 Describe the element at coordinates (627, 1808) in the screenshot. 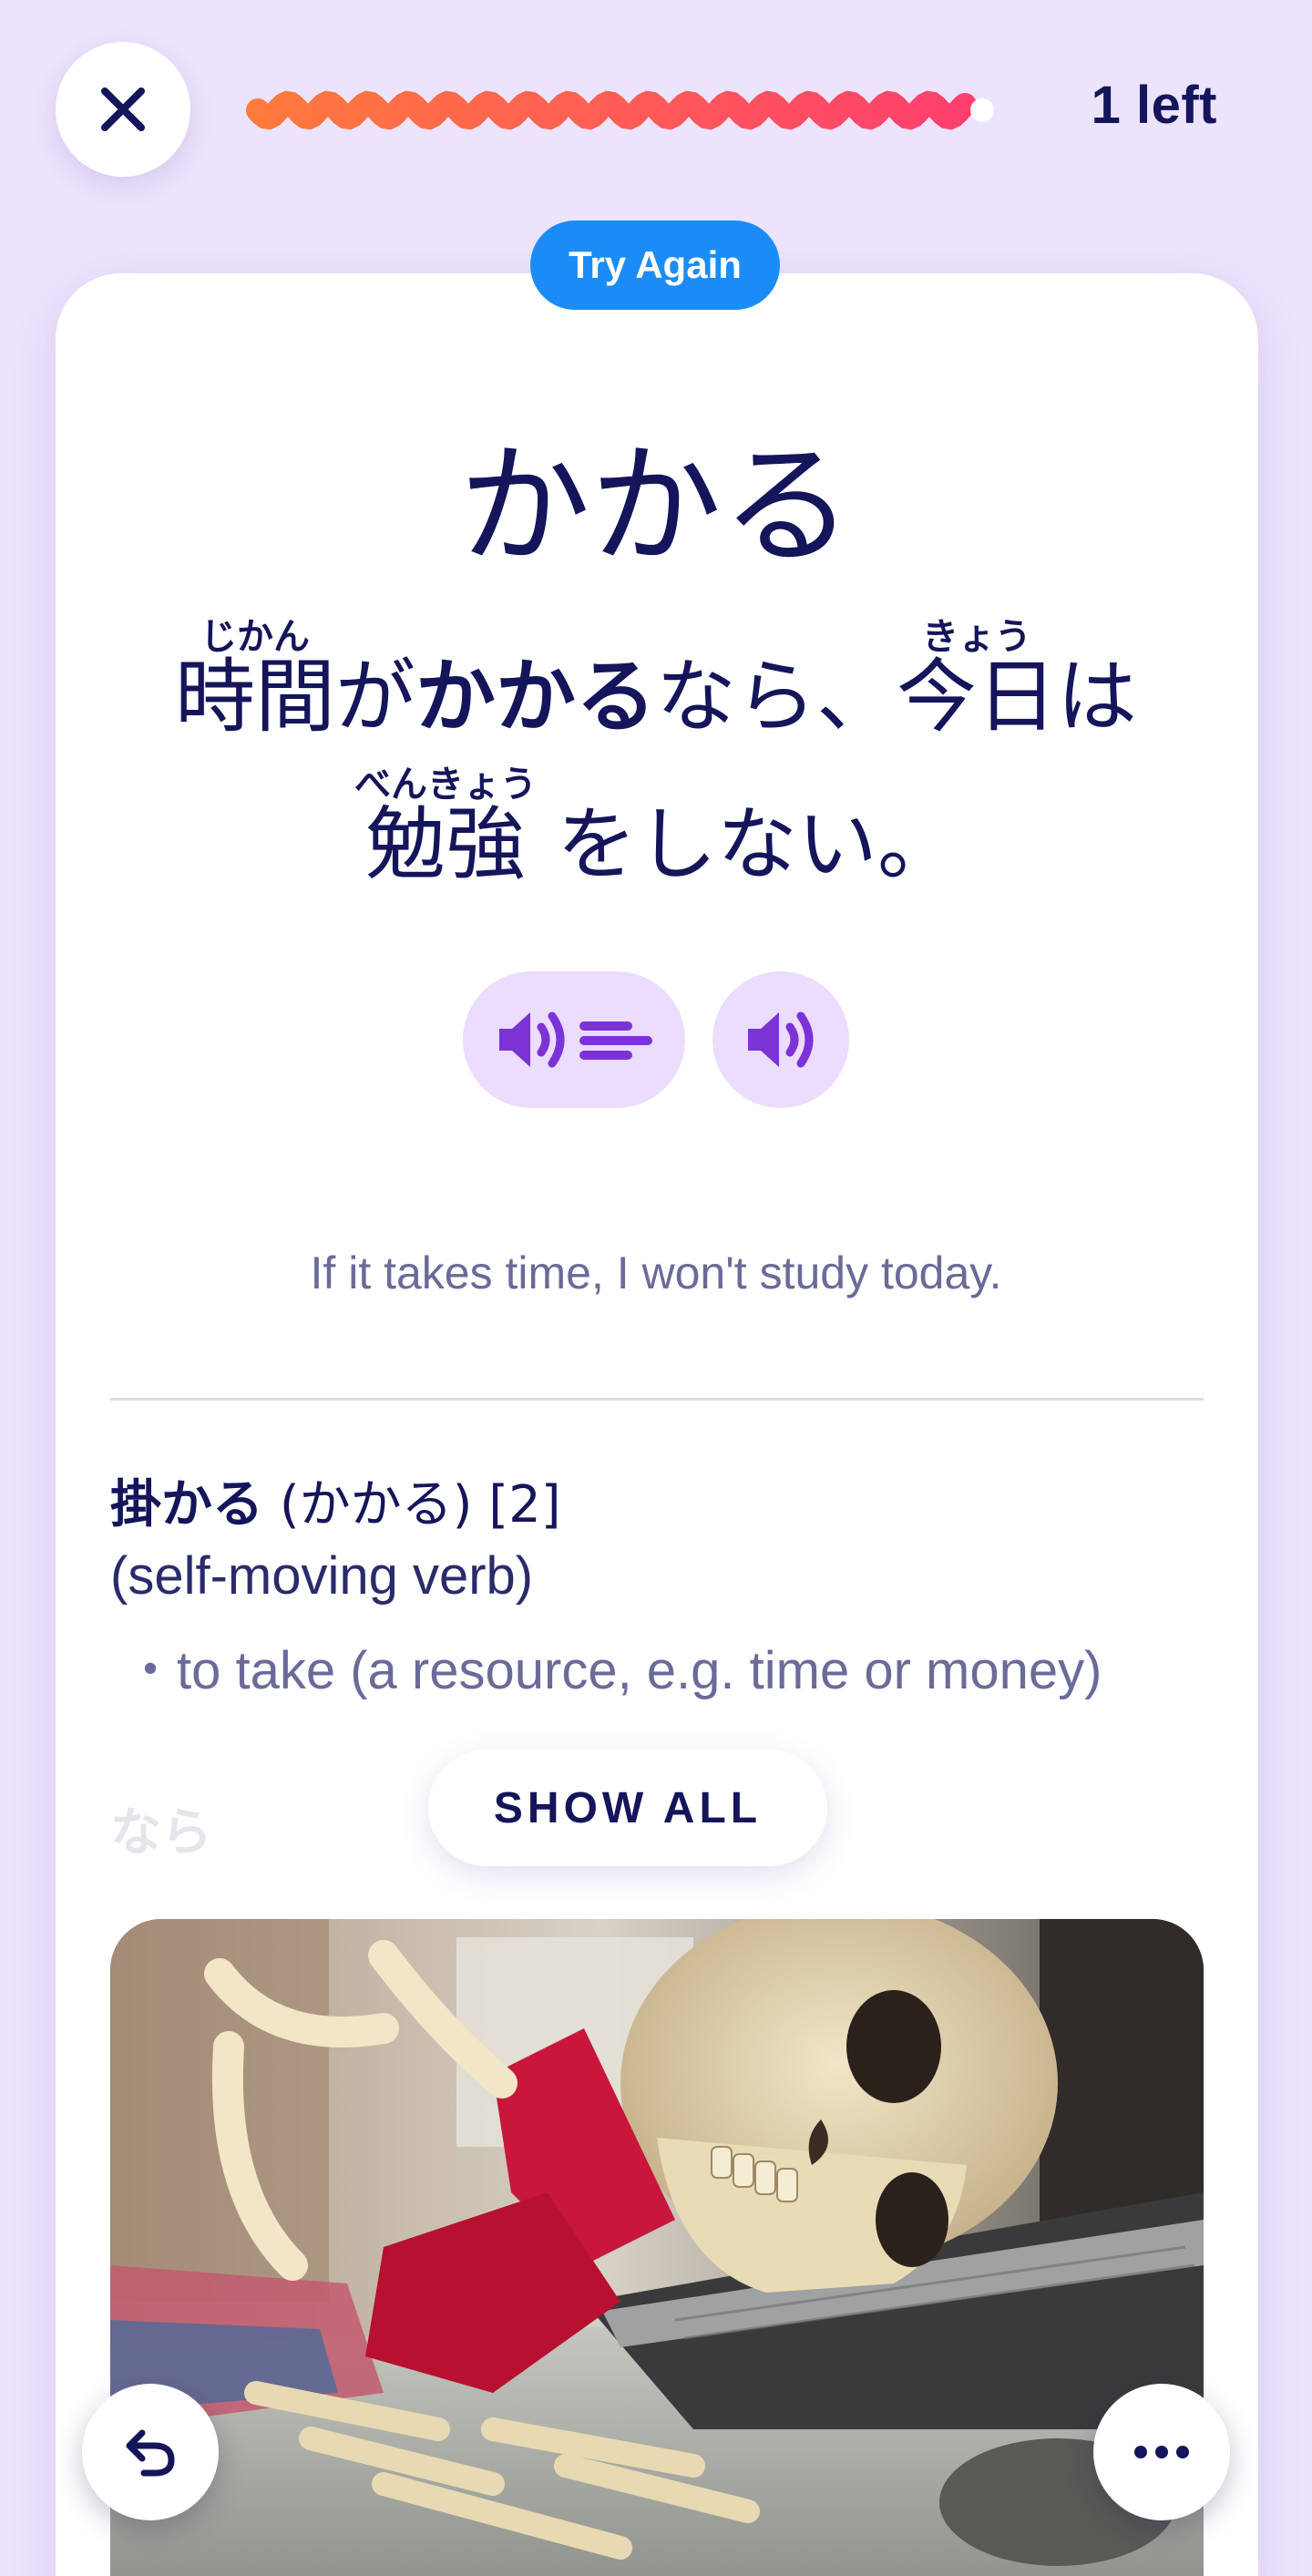

I see `show-all-button: SHOW ALL` at that location.